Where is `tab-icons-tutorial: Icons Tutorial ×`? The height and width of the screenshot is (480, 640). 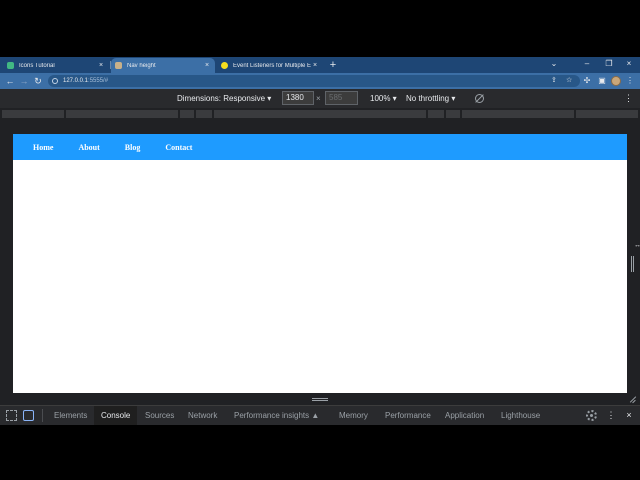 tab-icons-tutorial: Icons Tutorial × is located at coordinates (56, 65).